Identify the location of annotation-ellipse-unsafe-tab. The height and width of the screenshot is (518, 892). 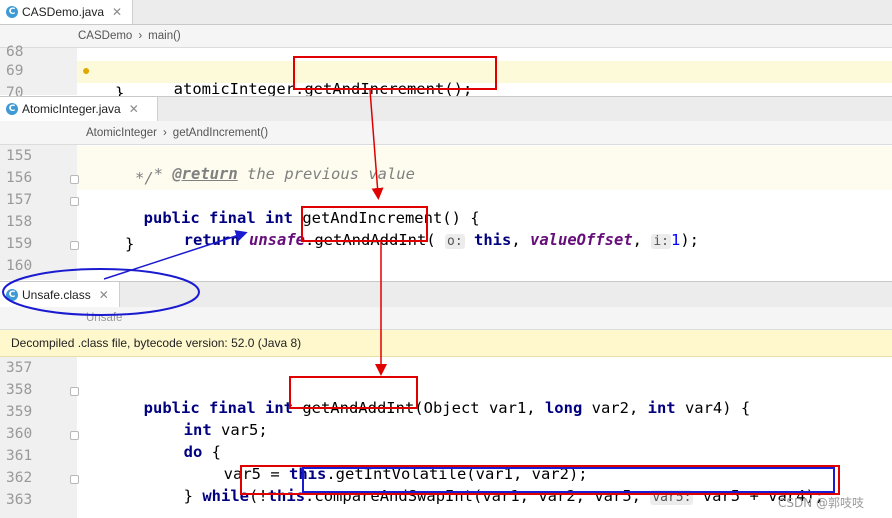
(101, 292).